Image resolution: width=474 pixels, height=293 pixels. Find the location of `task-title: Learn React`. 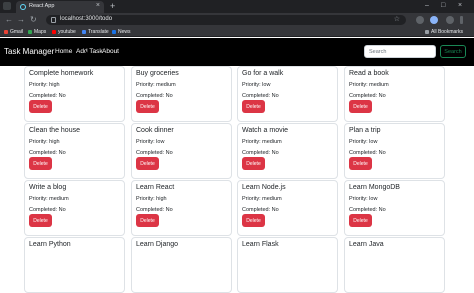

task-title: Learn React is located at coordinates (155, 187).